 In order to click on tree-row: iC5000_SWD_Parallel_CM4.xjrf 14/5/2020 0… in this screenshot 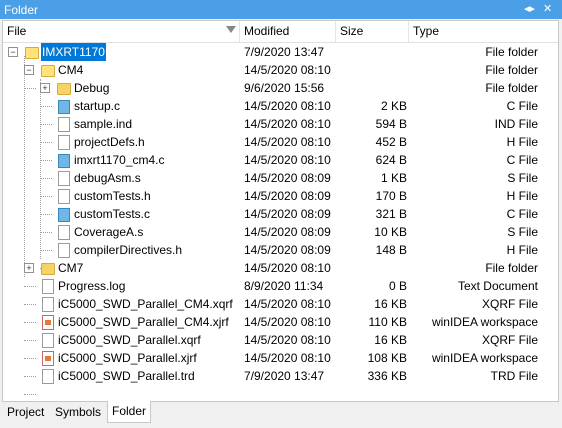, I will do `click(280, 322)`.